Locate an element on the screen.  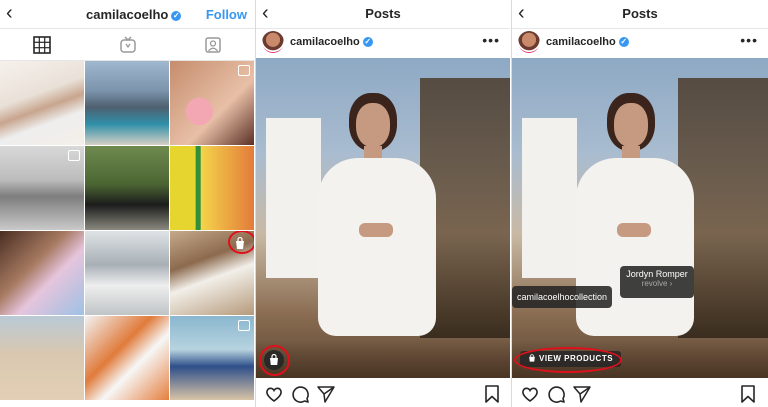
igtv-icon is located at coordinates (128, 45).